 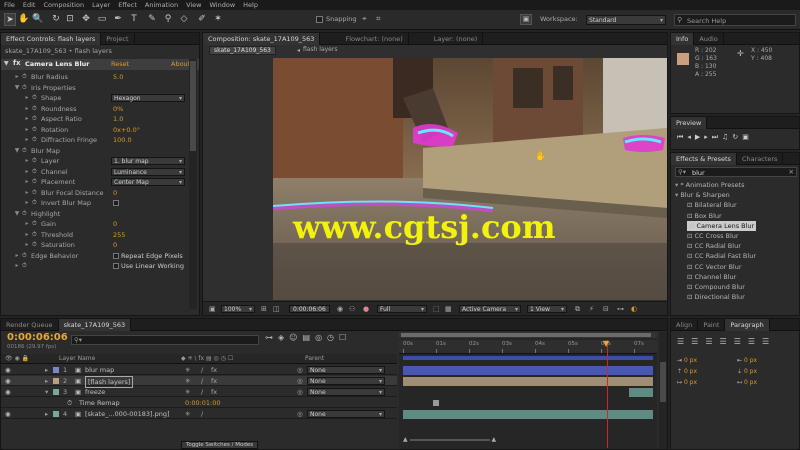 I want to click on layer-name: freeze, so click(x=95, y=392).